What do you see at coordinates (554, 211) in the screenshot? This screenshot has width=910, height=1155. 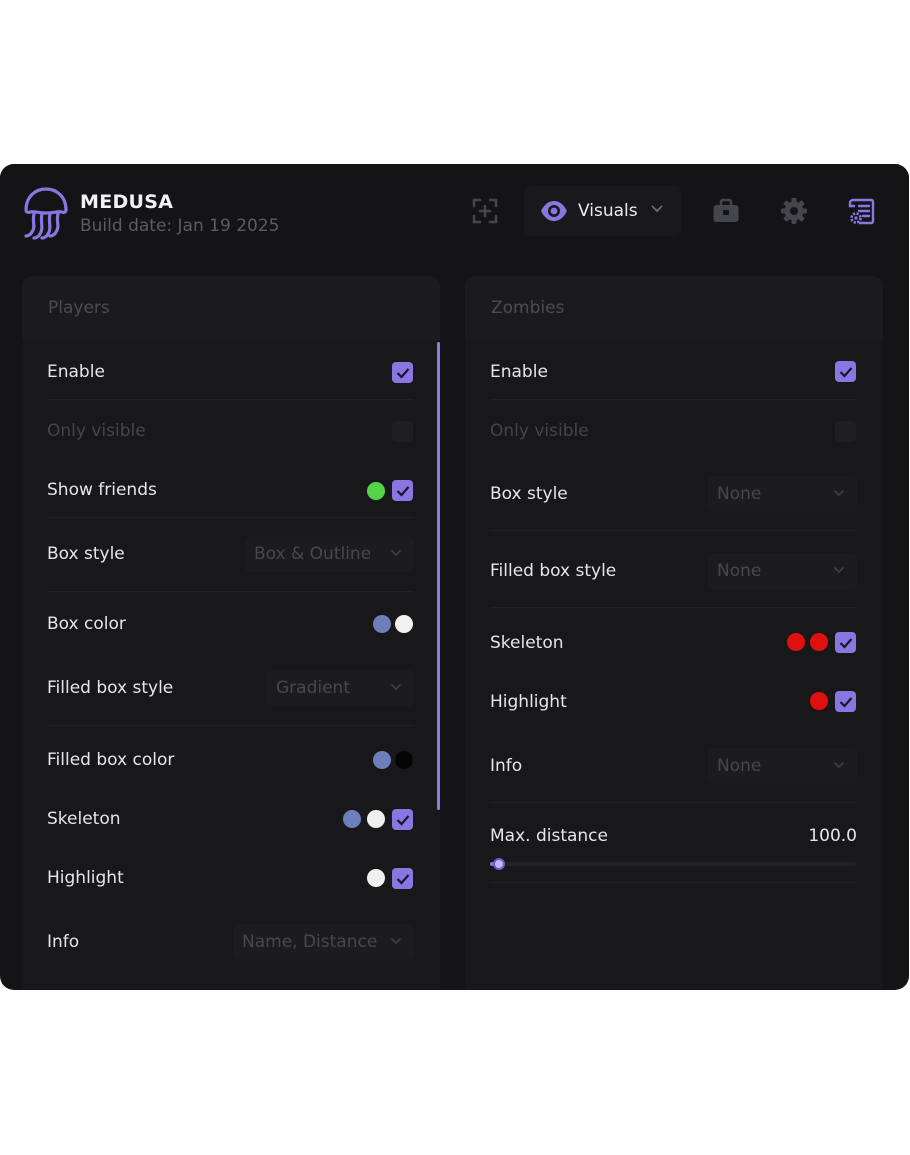 I see `eye-icon` at bounding box center [554, 211].